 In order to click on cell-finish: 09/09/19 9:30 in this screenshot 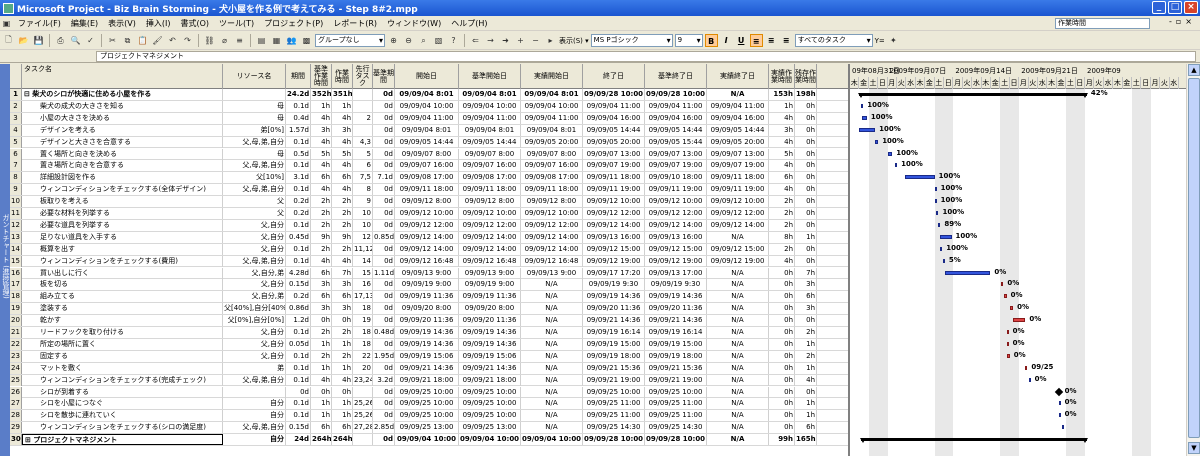, I will do `click(614, 285)`.